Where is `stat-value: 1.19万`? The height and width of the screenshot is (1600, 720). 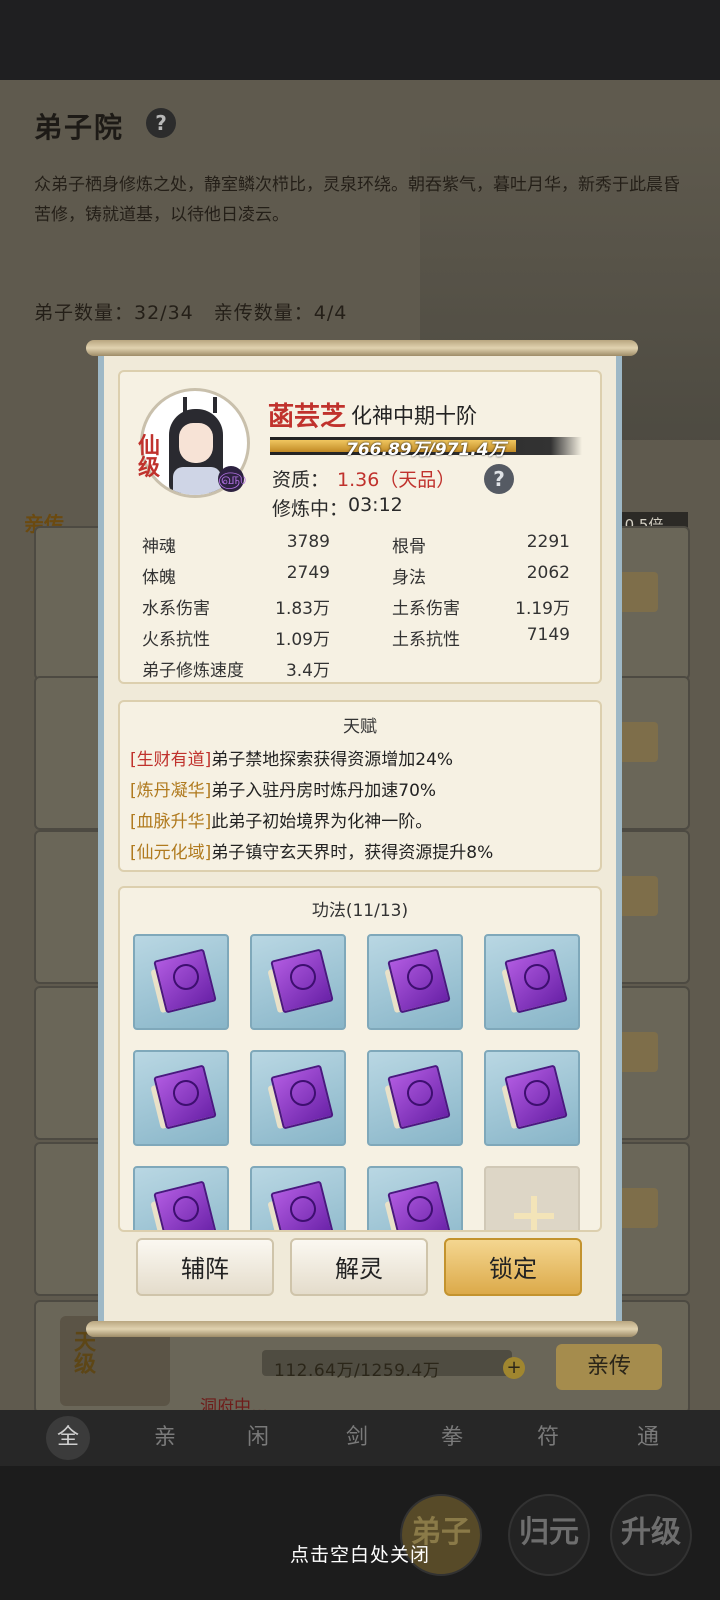
stat-value: 1.19万 is located at coordinates (542, 609).